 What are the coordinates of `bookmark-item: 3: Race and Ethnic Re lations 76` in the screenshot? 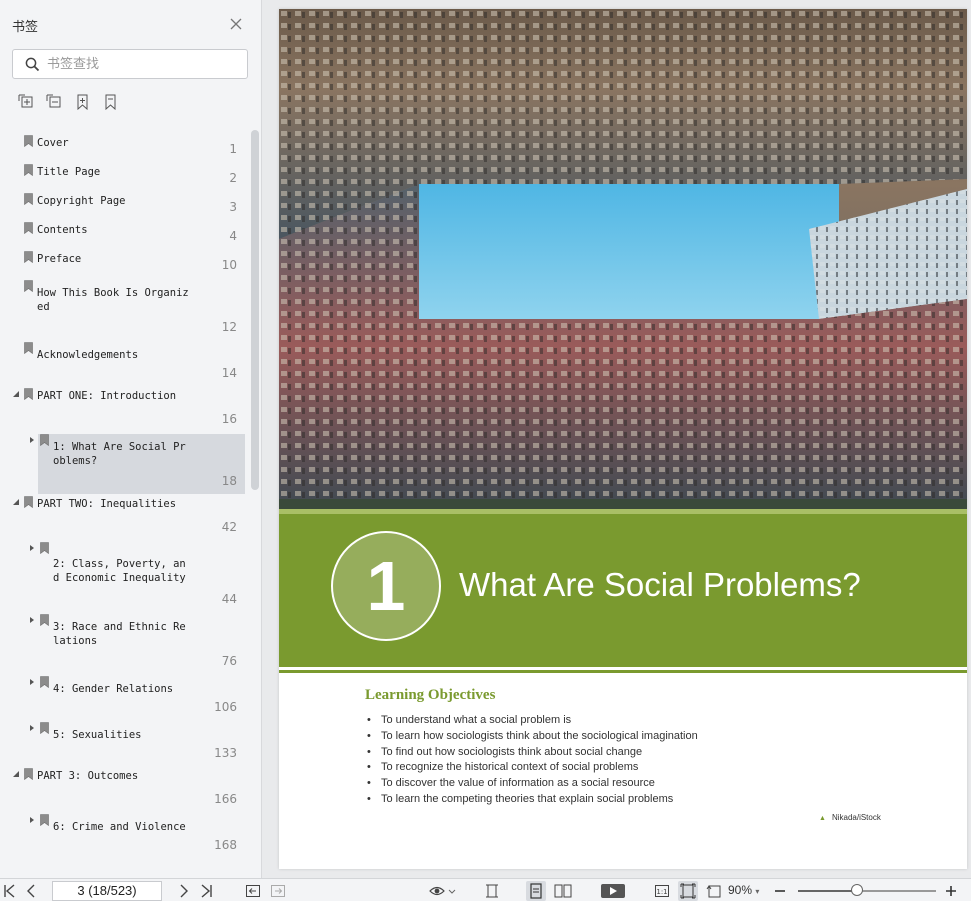 It's located at (125, 645).